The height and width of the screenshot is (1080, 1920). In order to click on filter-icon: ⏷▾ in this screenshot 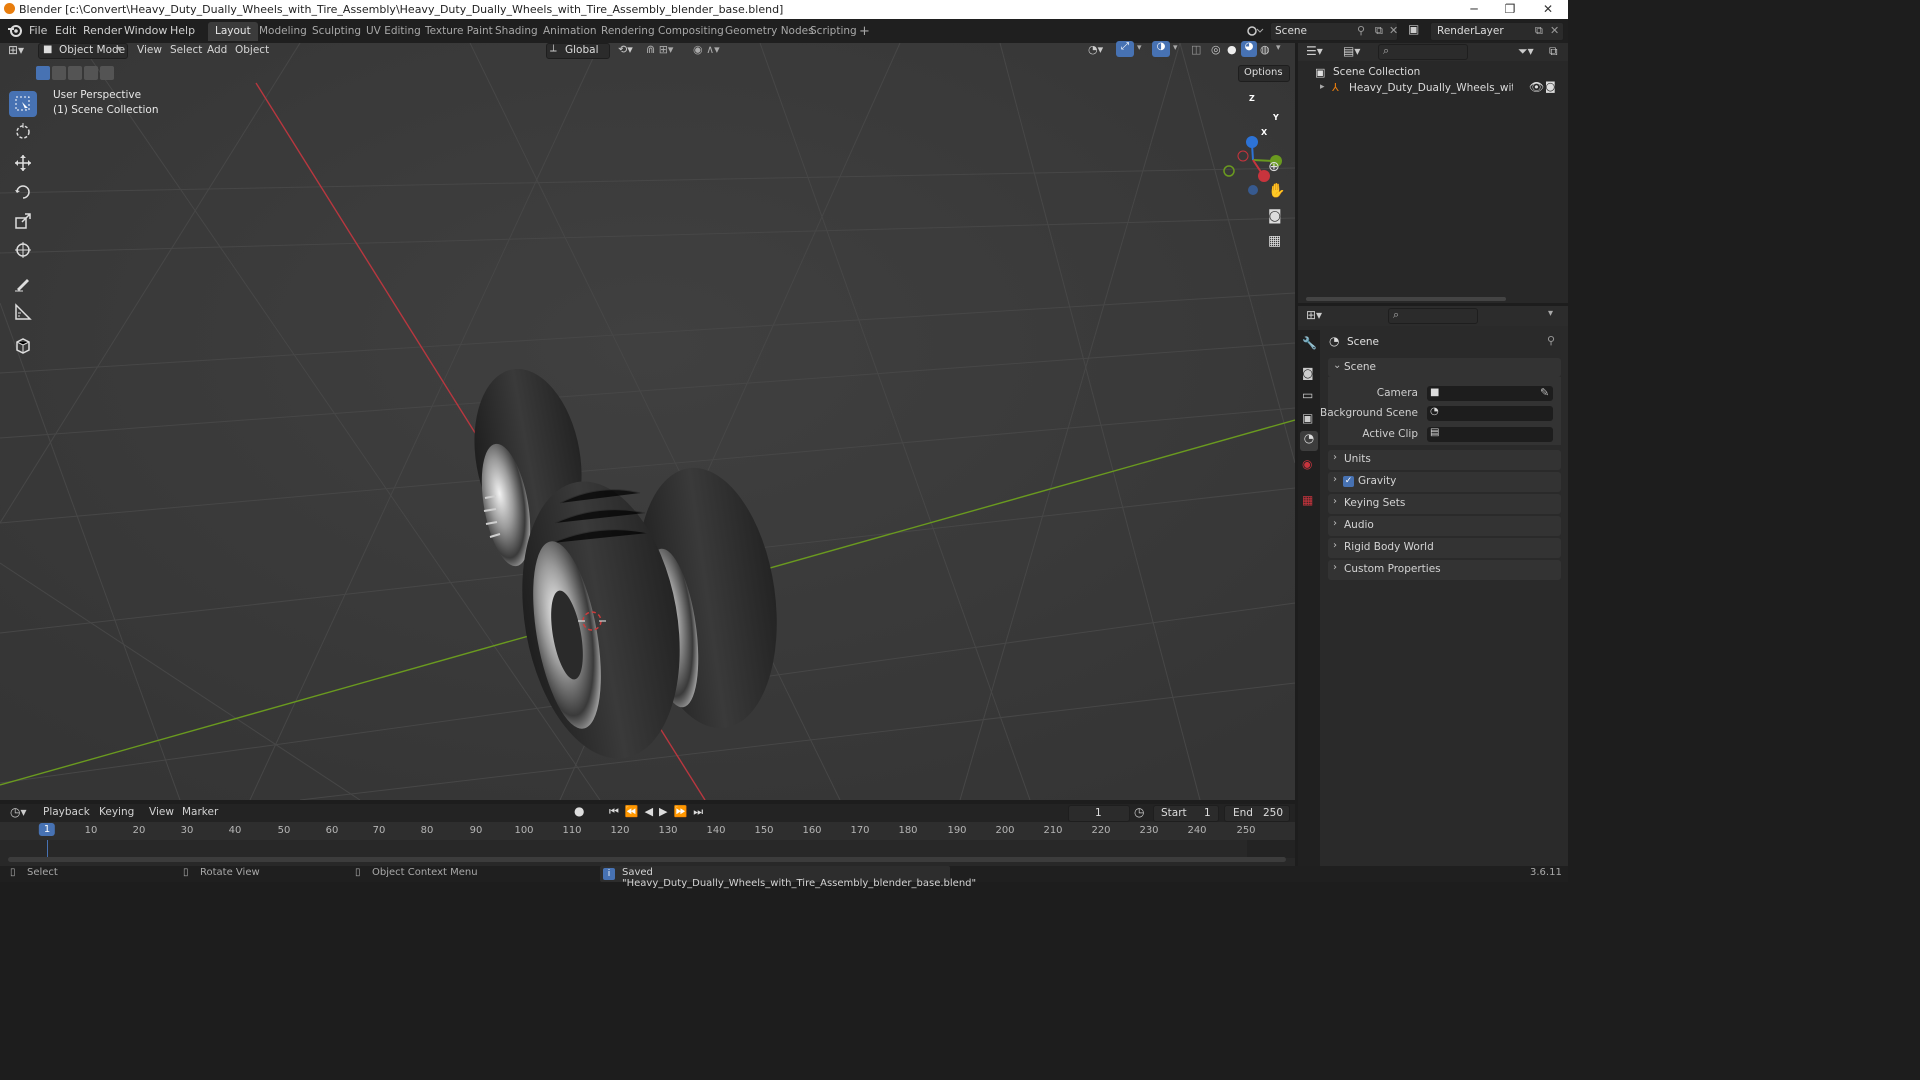, I will do `click(1526, 51)`.